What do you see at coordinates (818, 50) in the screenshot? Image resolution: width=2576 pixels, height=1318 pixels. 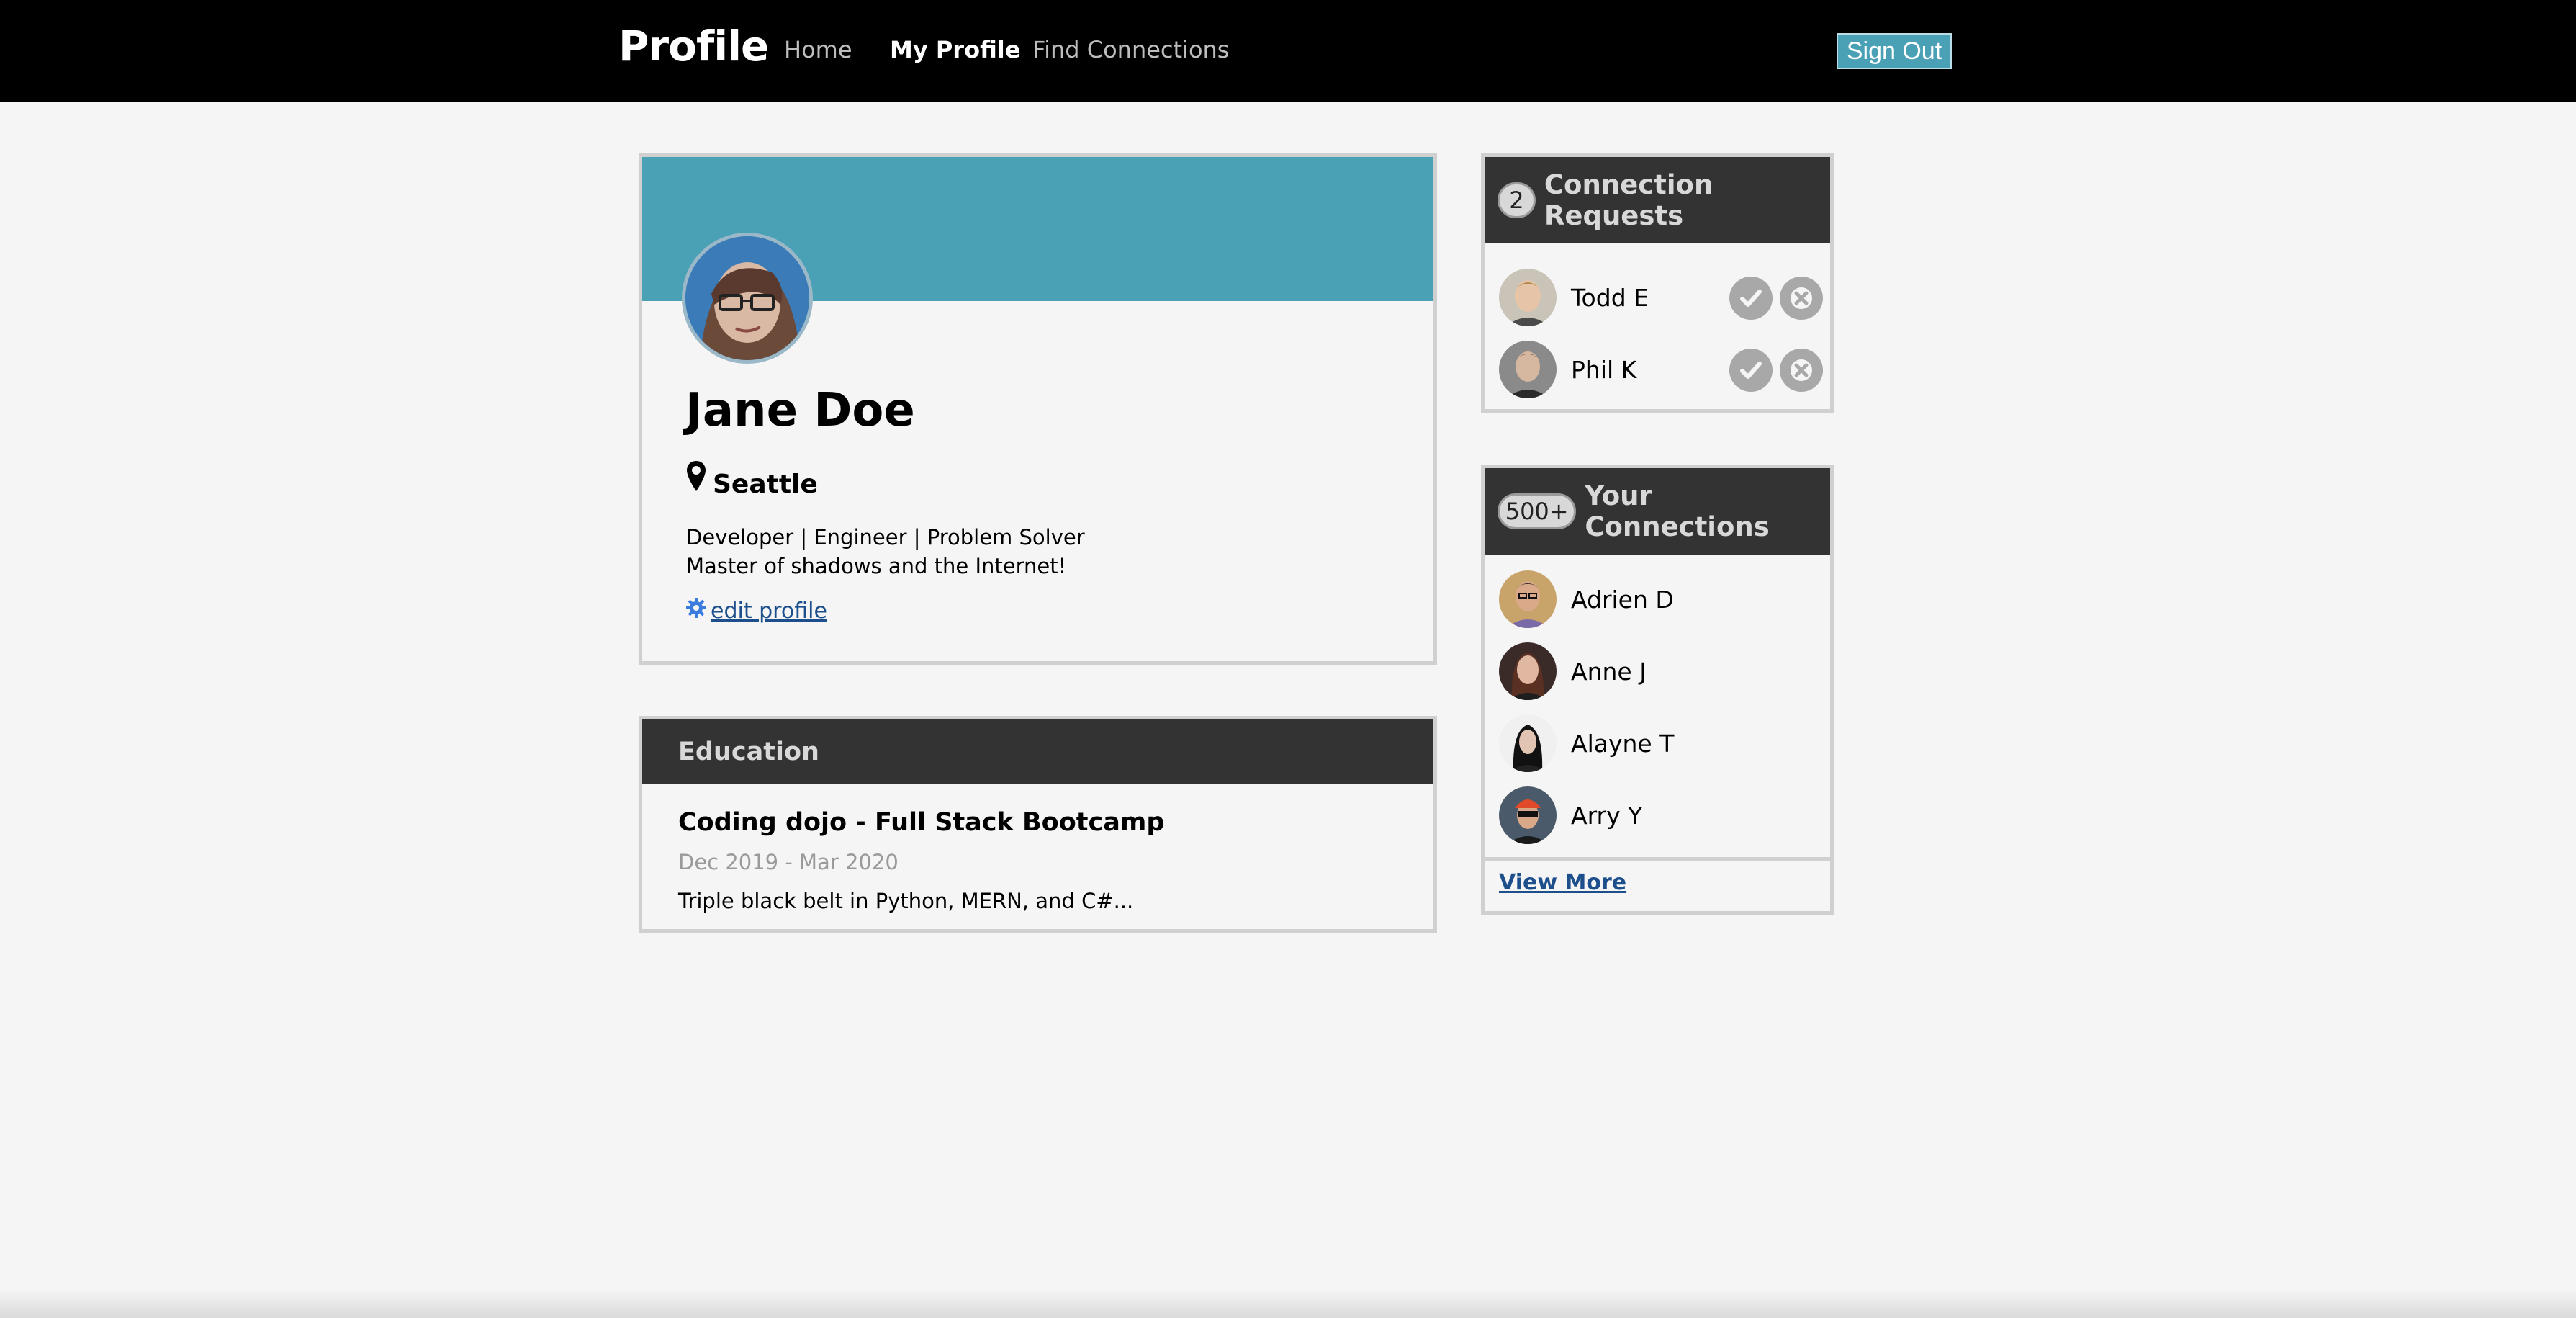 I see `nav-link-home: Home` at bounding box center [818, 50].